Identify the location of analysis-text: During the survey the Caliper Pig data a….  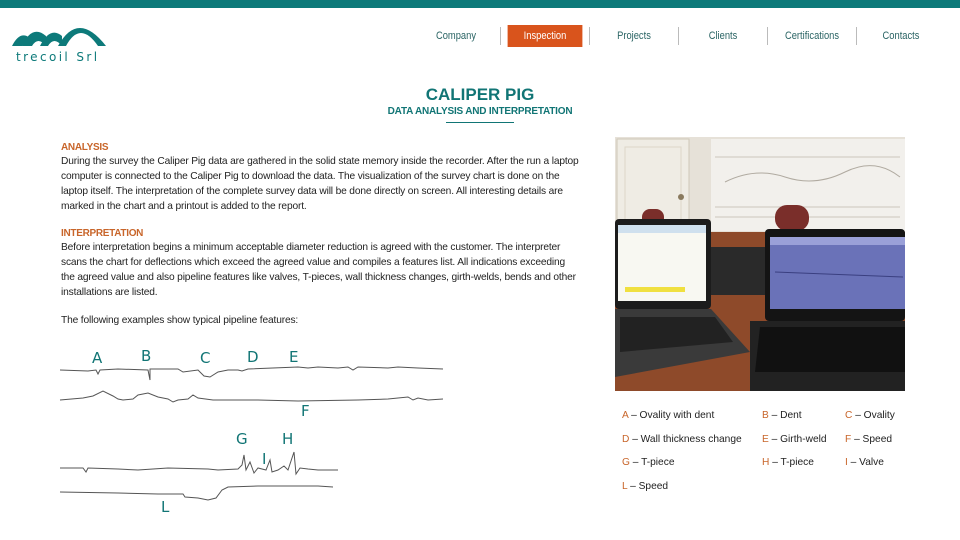
(320, 184).